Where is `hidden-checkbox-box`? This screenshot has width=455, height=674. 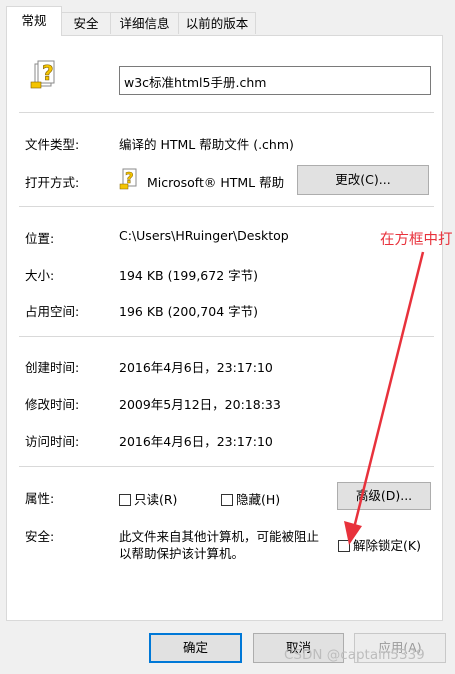 hidden-checkbox-box is located at coordinates (227, 500).